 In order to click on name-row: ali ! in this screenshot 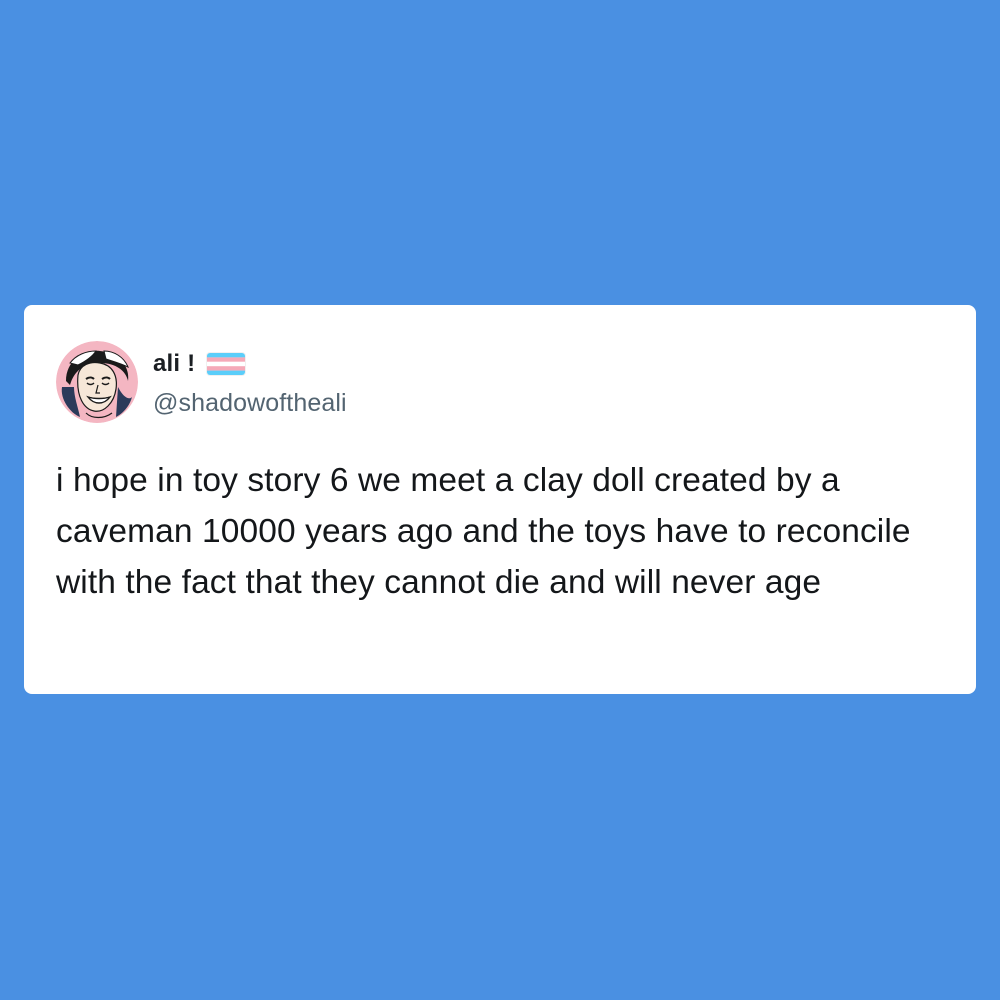, I will do `click(250, 364)`.